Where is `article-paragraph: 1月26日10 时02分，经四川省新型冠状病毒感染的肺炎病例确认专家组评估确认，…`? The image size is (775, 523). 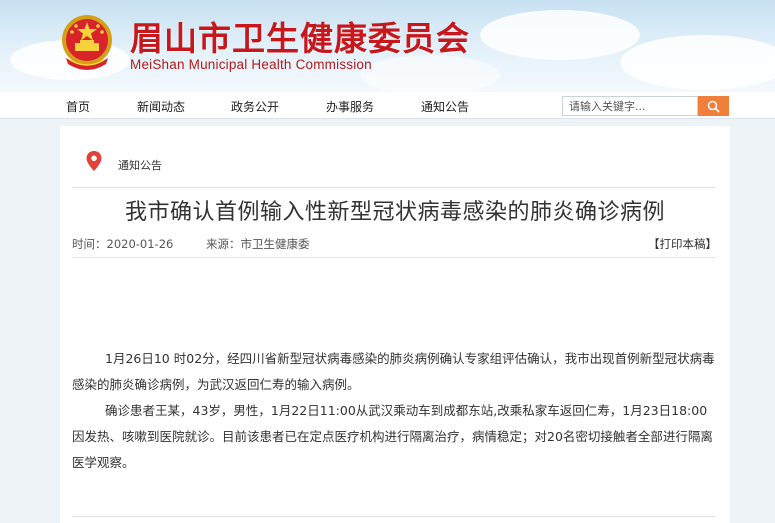 article-paragraph: 1月26日10 时02分，经四川省新型冠状病毒感染的肺炎病例确认专家组评估确认，… is located at coordinates (393, 371).